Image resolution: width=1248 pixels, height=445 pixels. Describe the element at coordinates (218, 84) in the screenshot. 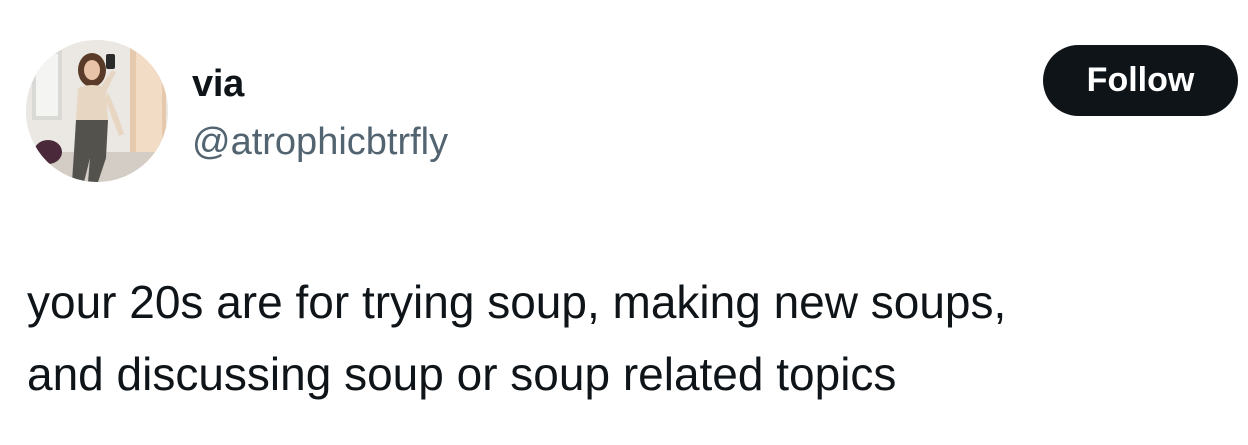

I see `author-display-name: via` at that location.